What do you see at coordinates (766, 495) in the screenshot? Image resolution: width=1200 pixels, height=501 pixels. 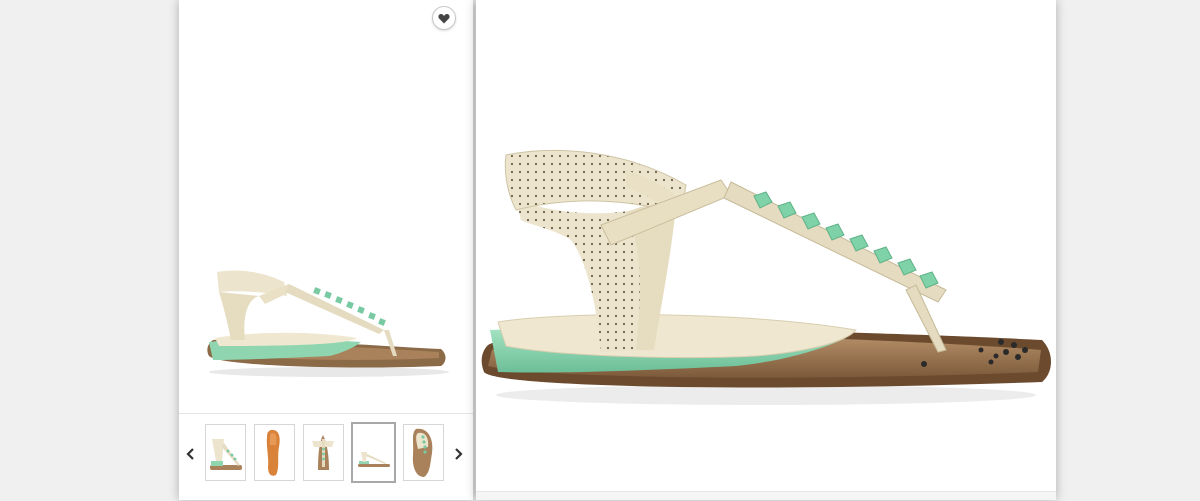 I see `image-panel-footer` at bounding box center [766, 495].